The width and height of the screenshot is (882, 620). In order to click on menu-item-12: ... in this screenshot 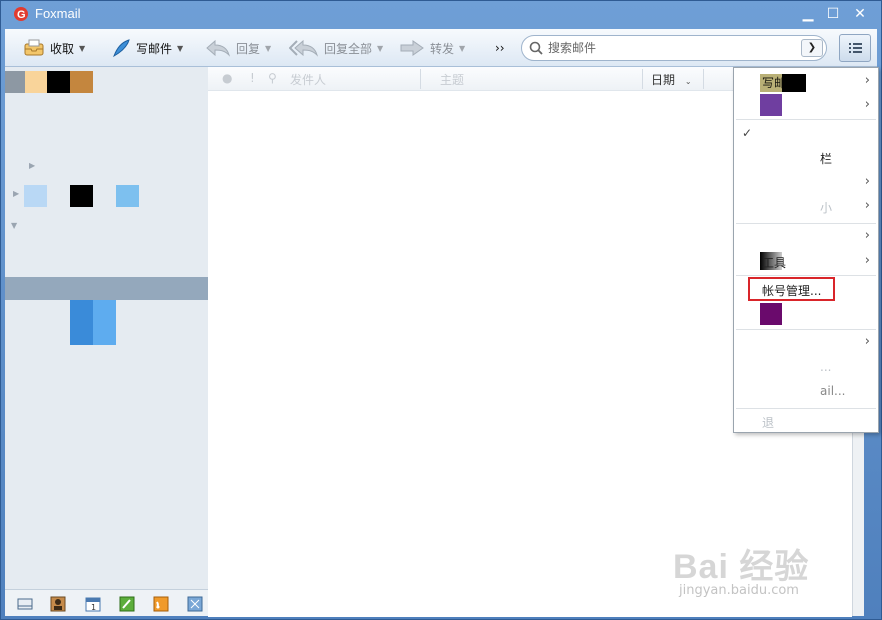, I will do `click(806, 368)`.